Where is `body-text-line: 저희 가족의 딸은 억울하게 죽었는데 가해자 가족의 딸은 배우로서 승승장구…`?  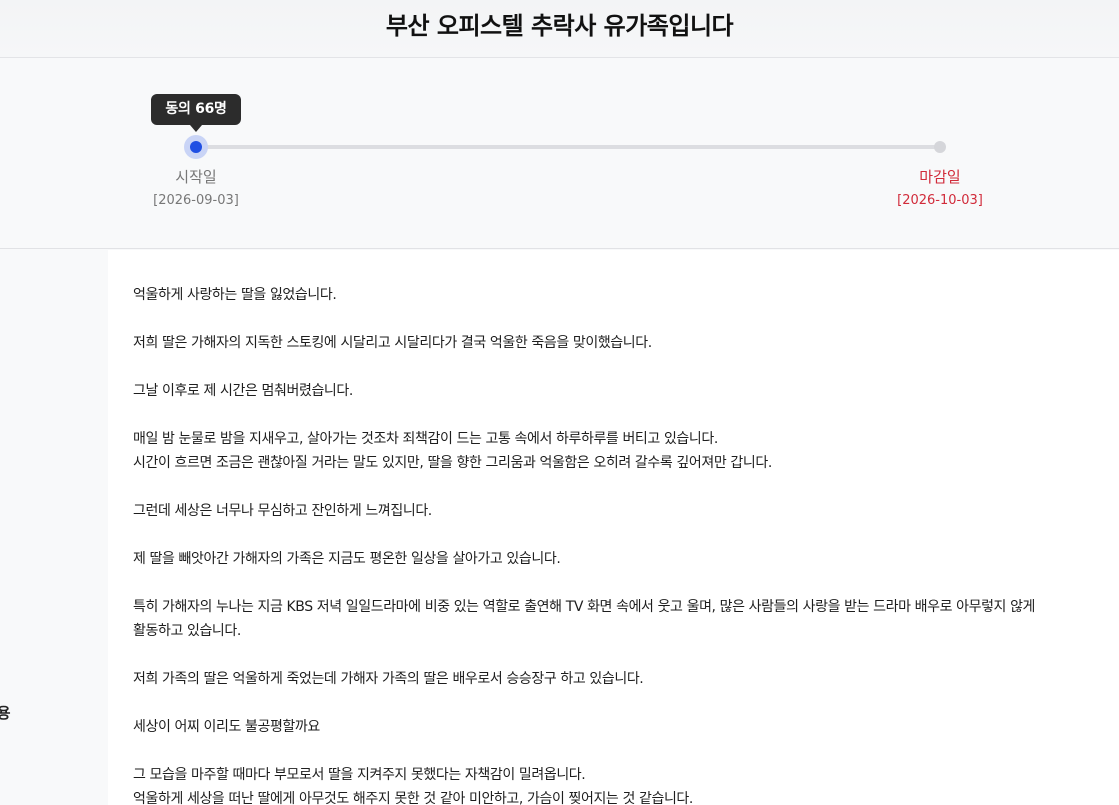 body-text-line: 저희 가족의 딸은 억울하게 죽었는데 가해자 가족의 딸은 배우로서 승승장구… is located at coordinates (388, 679).